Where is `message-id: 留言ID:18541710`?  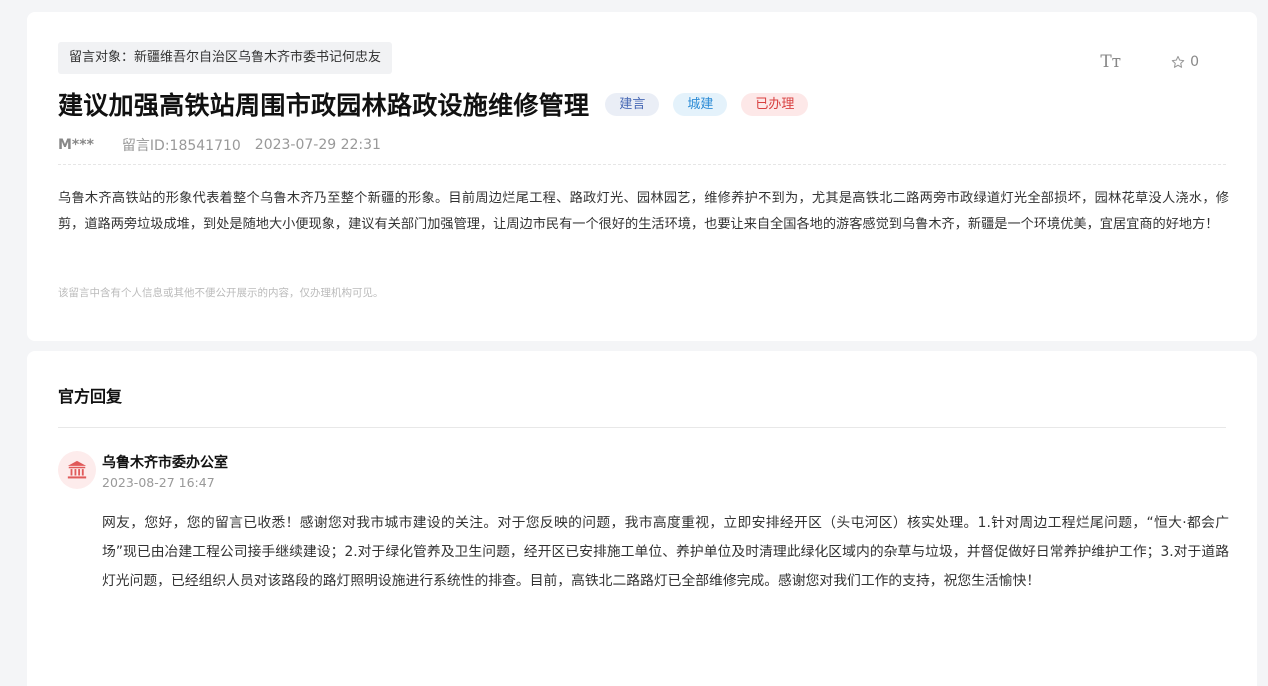 message-id: 留言ID:18541710 is located at coordinates (181, 146).